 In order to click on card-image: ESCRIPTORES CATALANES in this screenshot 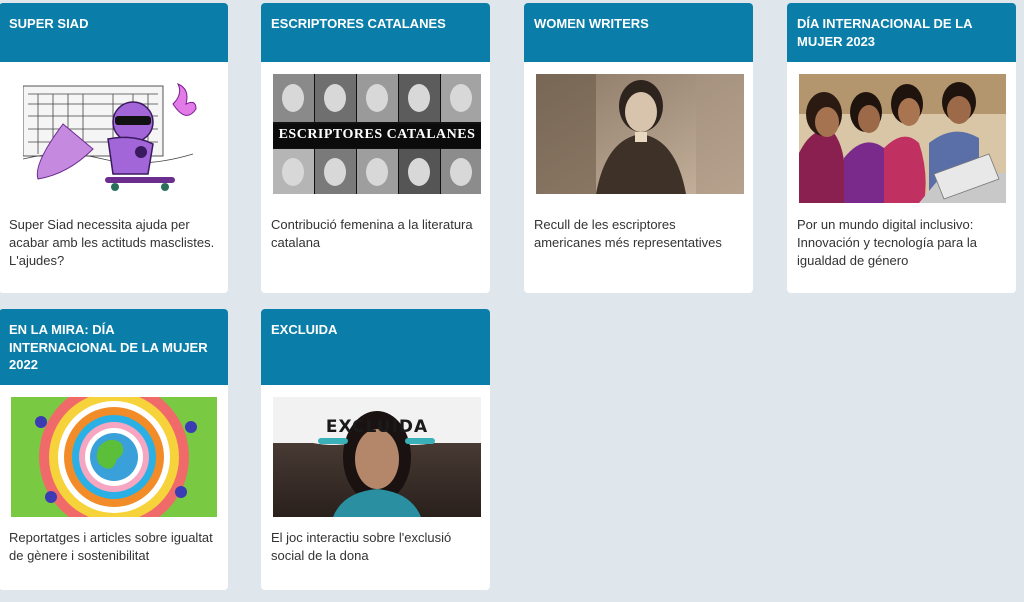, I will do `click(377, 134)`.